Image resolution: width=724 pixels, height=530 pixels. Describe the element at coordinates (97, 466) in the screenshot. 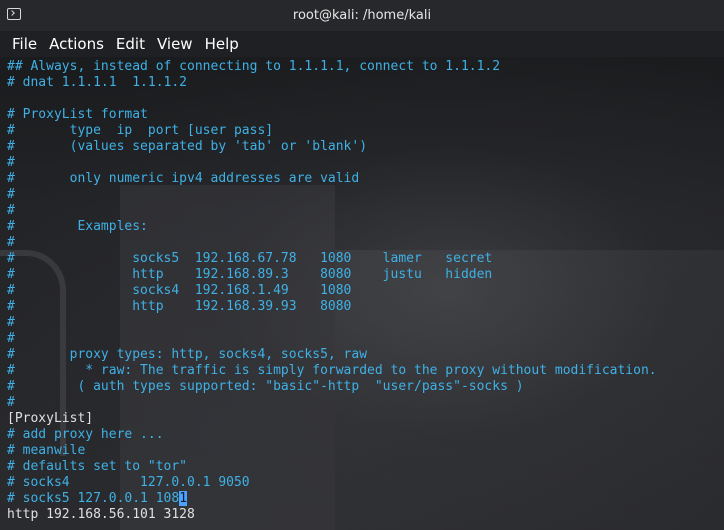

I see `line-text: # defaults set to "tor"` at that location.